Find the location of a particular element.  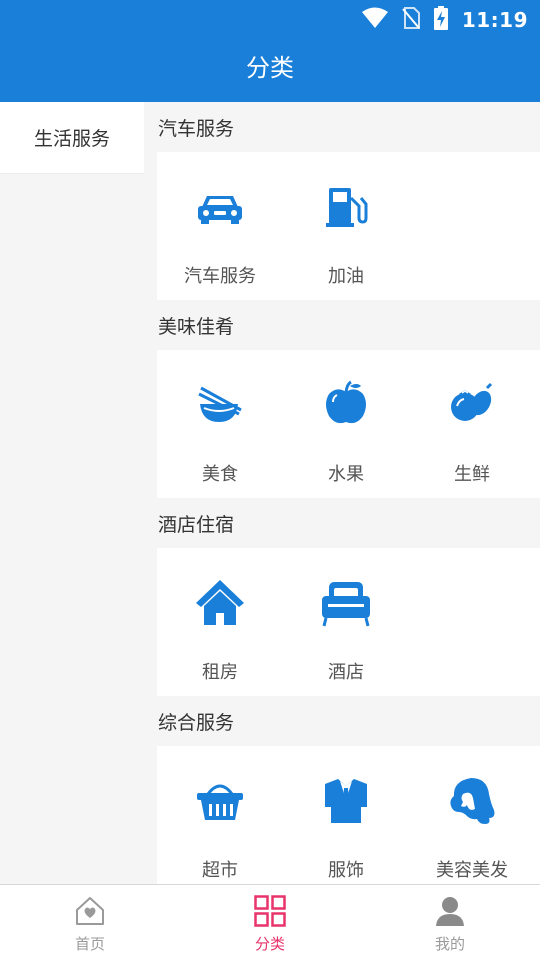

category-item-label: 美食 is located at coordinates (220, 474).